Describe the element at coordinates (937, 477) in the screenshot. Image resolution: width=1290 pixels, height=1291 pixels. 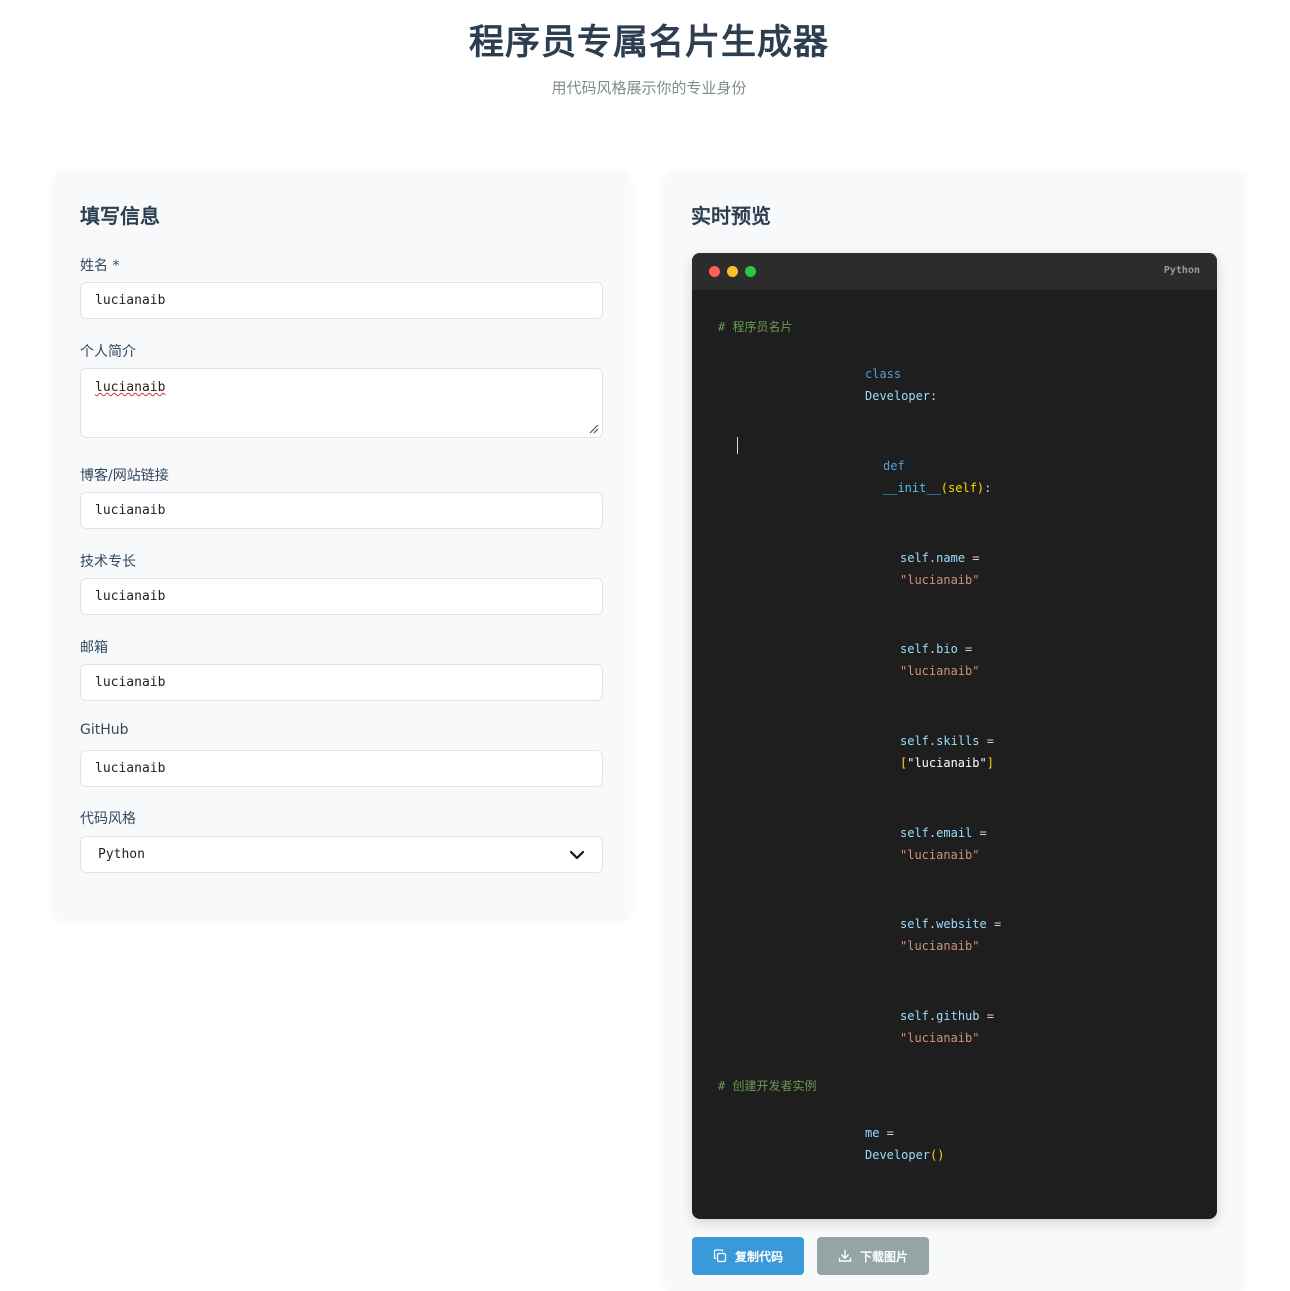
I see `code-init-decl: def __init__(self):` at that location.